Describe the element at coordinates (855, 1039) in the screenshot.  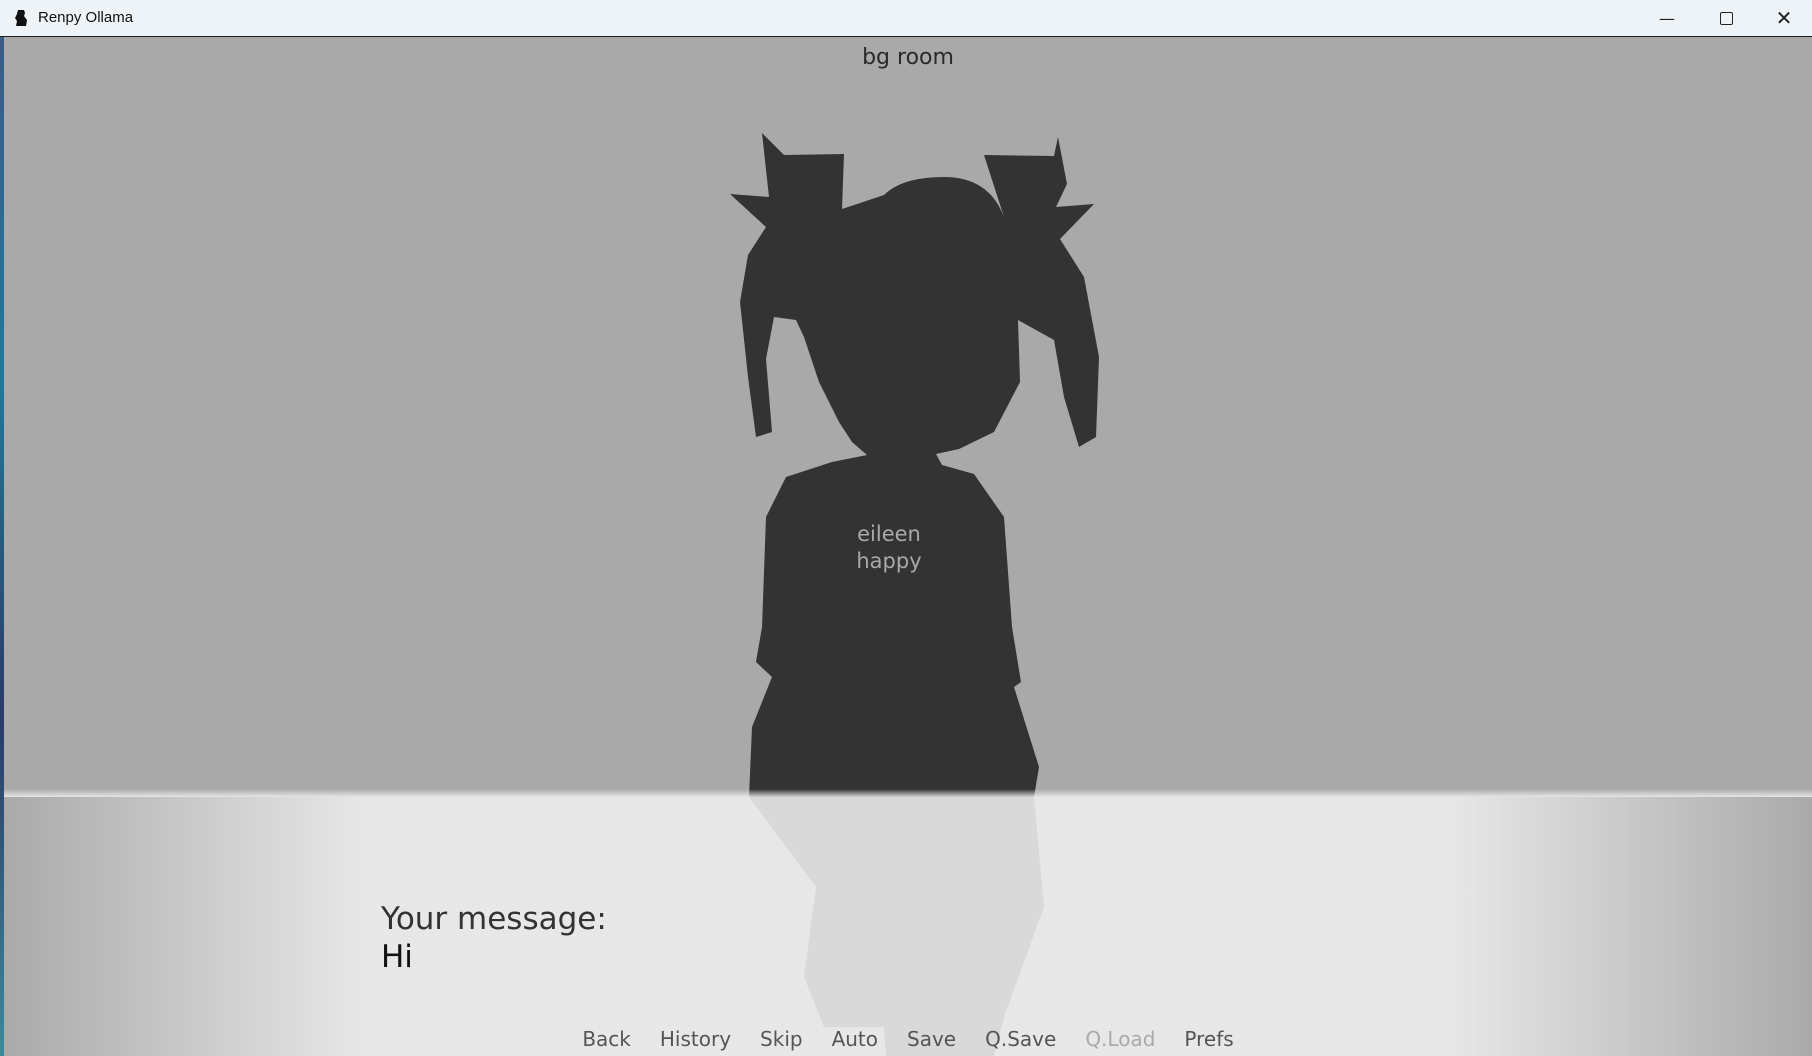
I see `auto-button: Auto` at that location.